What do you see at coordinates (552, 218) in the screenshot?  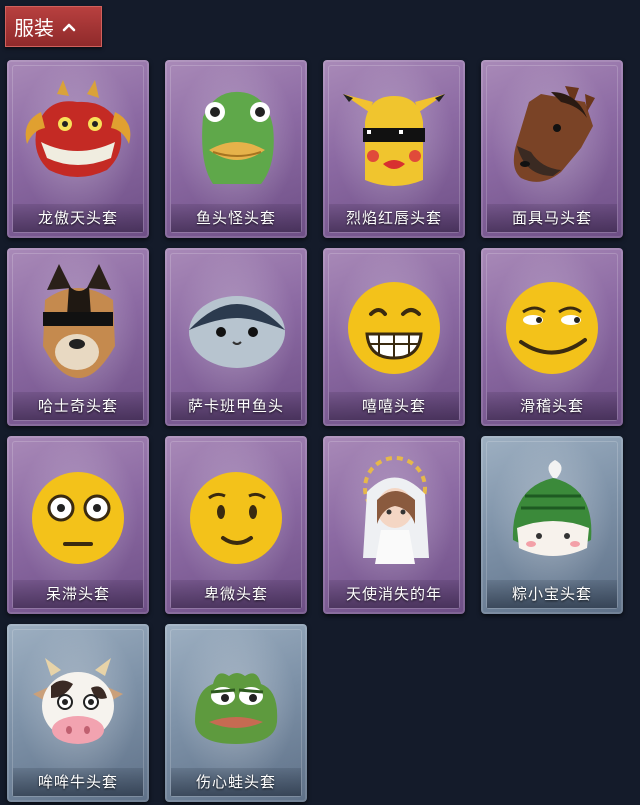 I see `costume-label: 面具马头套` at bounding box center [552, 218].